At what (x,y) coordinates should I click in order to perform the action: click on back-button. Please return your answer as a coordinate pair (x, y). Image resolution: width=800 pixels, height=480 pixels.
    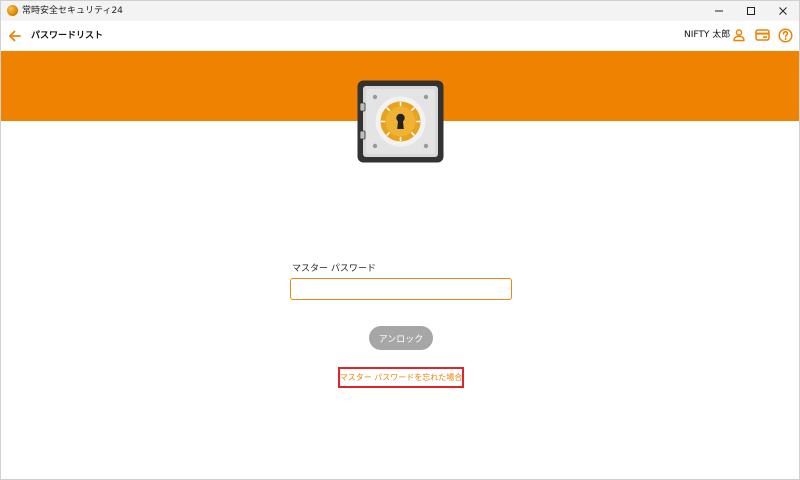
    Looking at the image, I should click on (15, 36).